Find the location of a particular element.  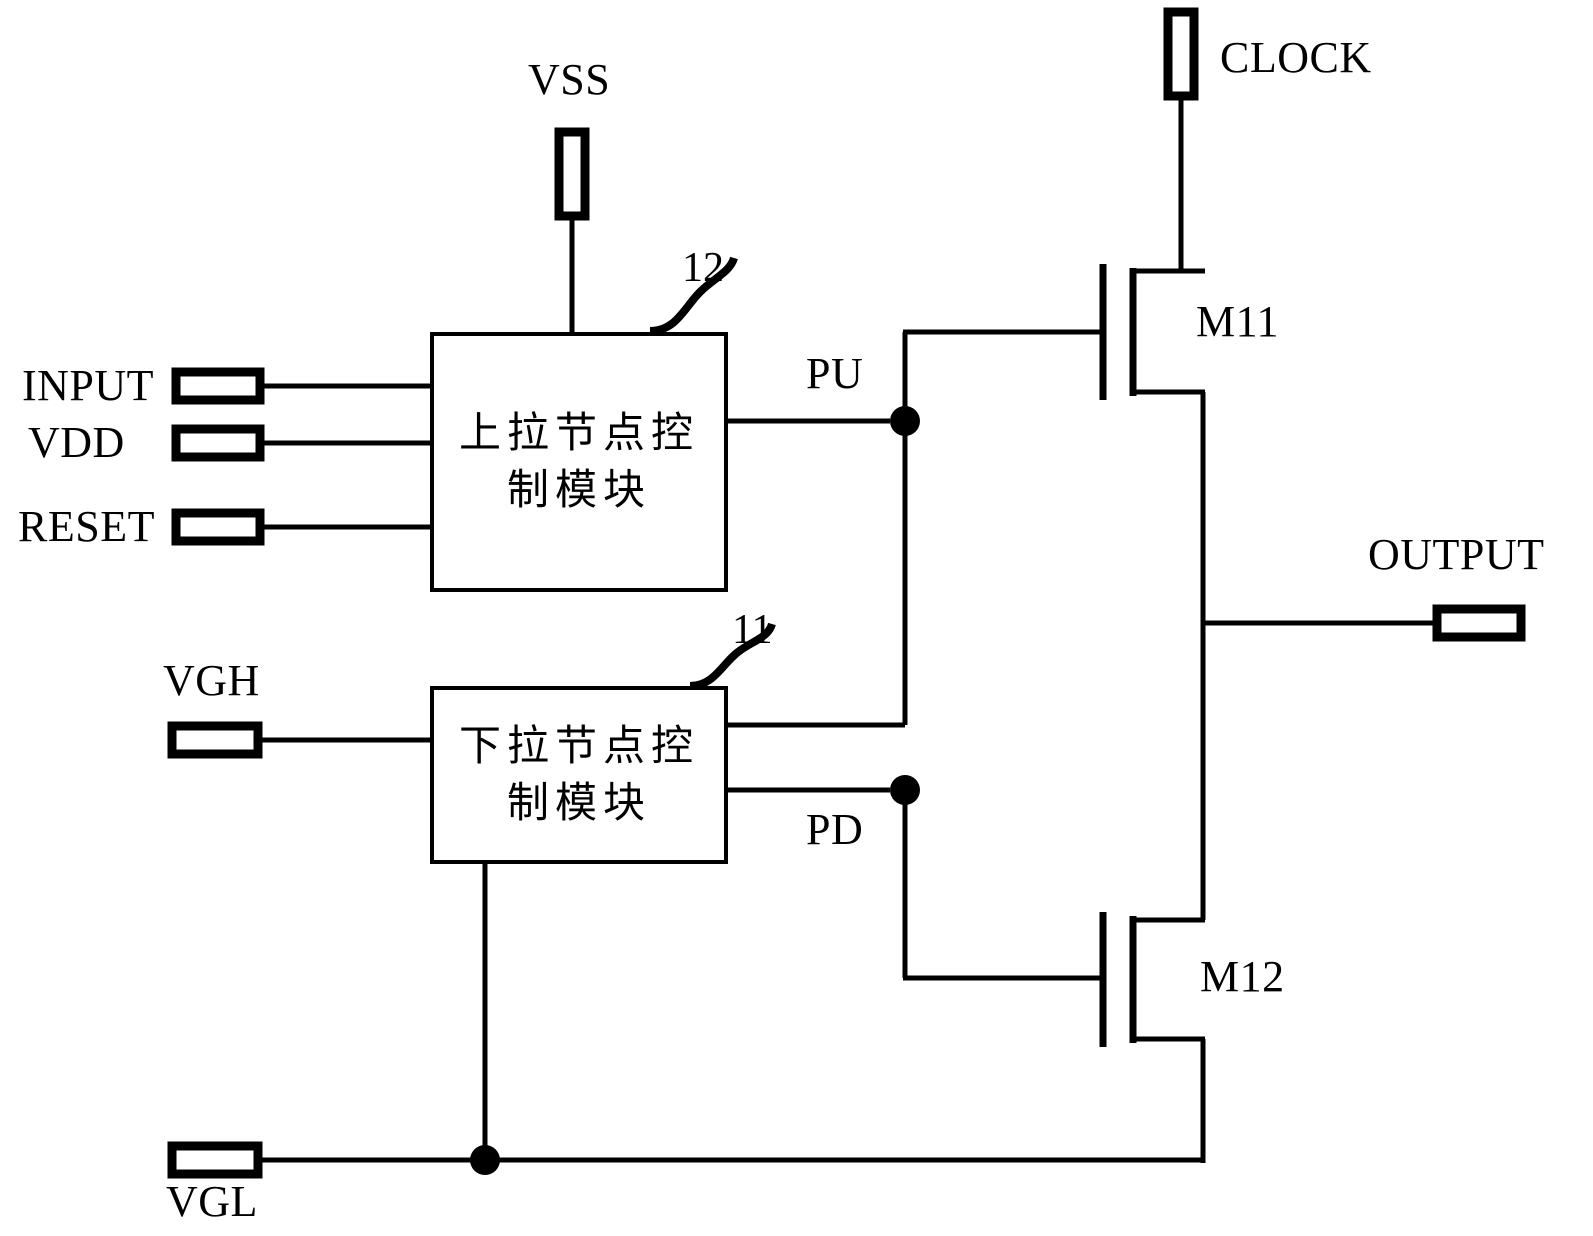

output-terminal-pad is located at coordinates (1479, 623).